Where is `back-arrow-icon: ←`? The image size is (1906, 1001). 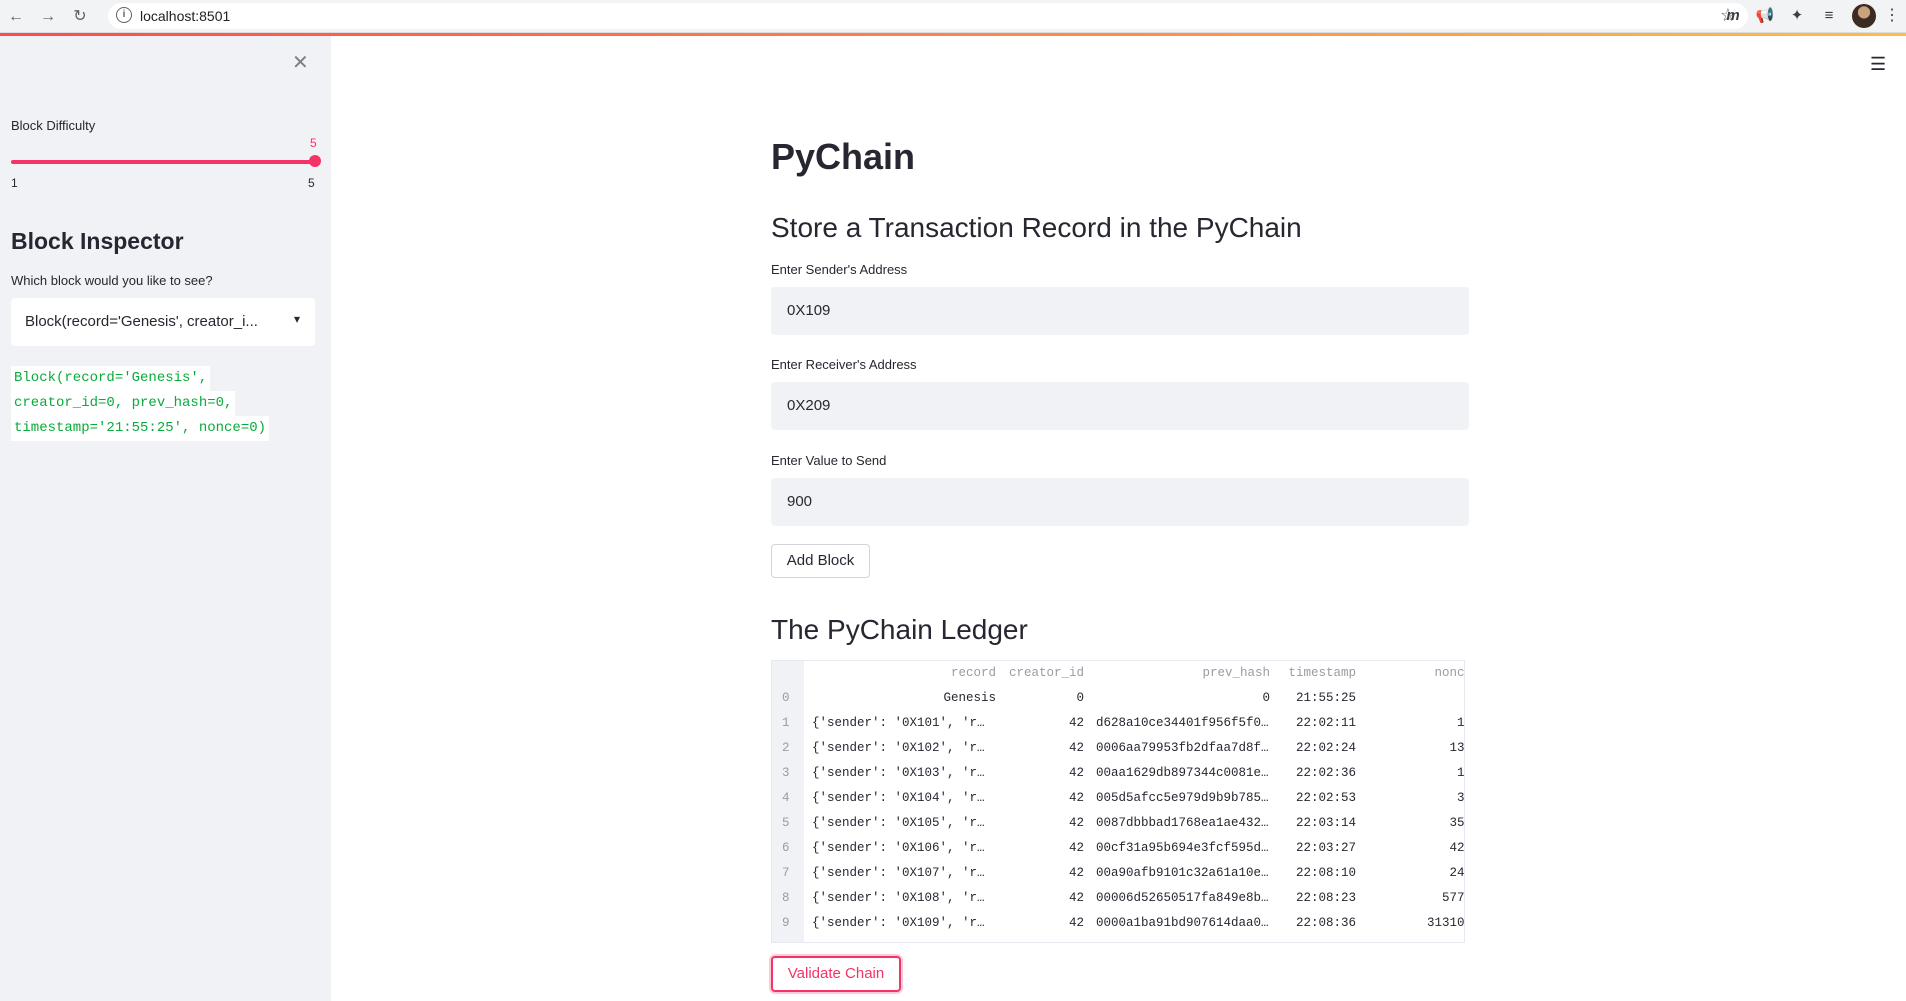 back-arrow-icon: ← is located at coordinates (16, 17).